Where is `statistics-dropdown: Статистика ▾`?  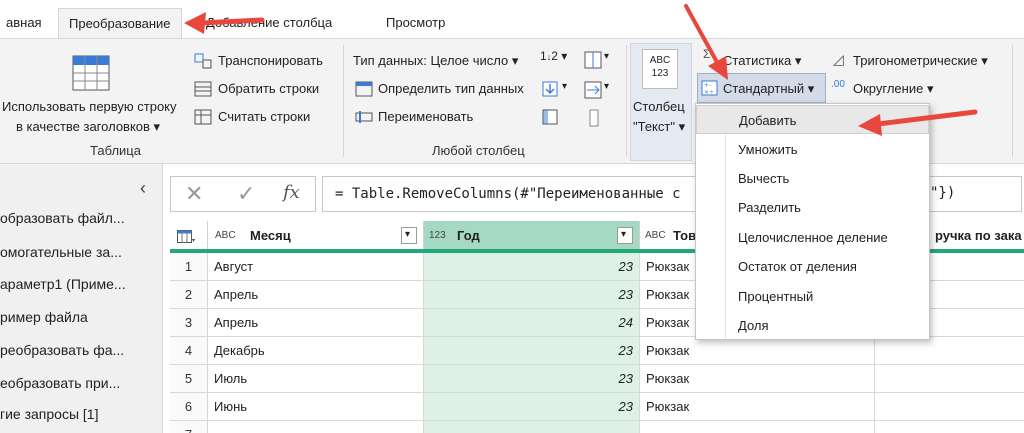 statistics-dropdown: Статистика ▾ is located at coordinates (762, 61).